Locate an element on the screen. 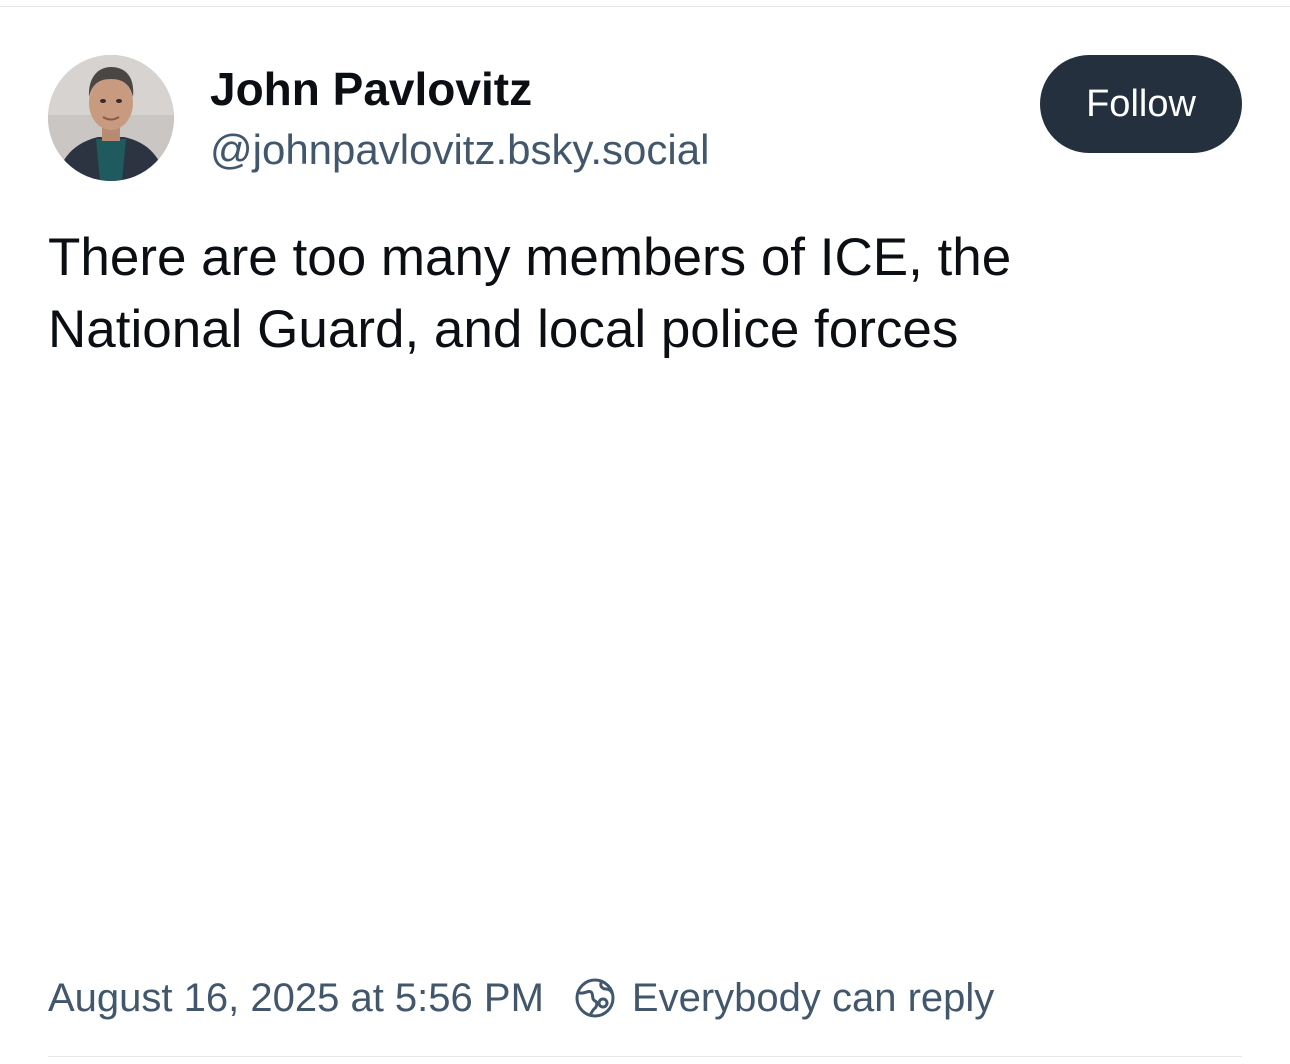 Image resolution: width=1290 pixels, height=1064 pixels. reply-setting: Everybody can reply is located at coordinates (784, 998).